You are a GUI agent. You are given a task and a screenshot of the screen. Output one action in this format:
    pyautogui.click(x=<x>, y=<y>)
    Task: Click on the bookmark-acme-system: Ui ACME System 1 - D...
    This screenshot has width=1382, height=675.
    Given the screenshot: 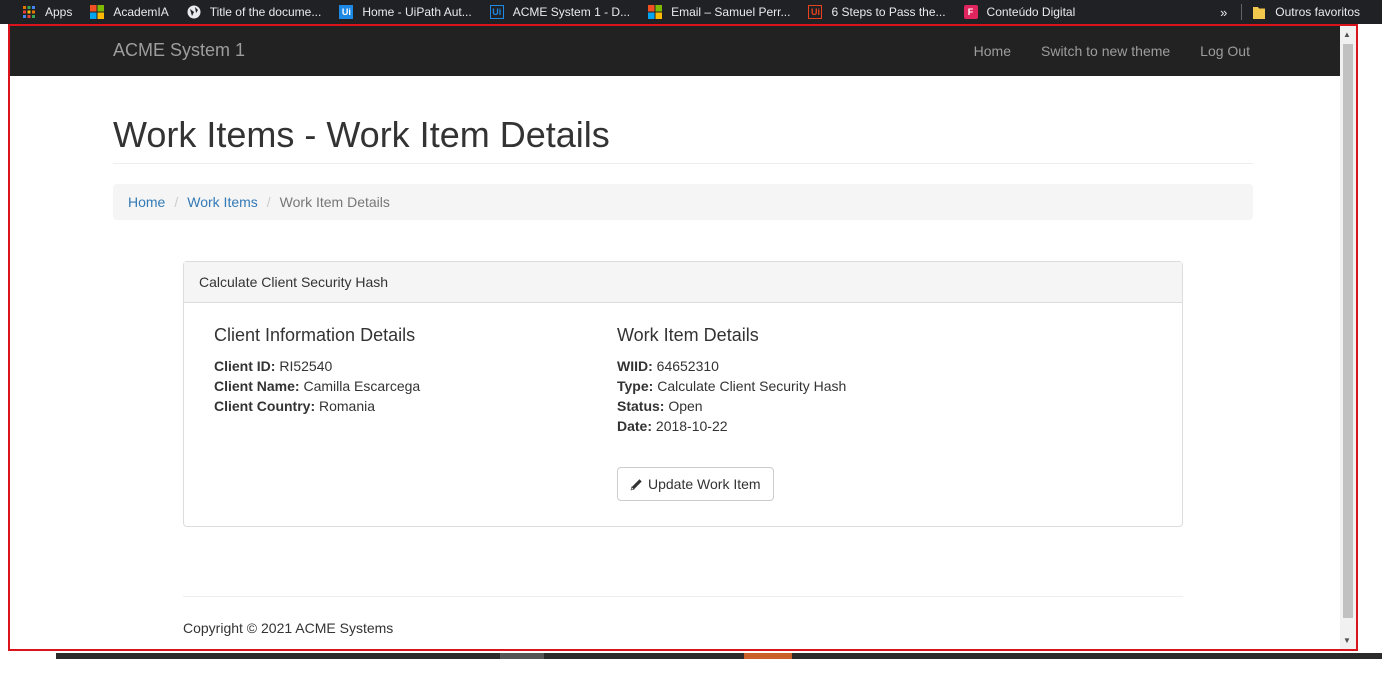 What is the action you would take?
    pyautogui.click(x=559, y=12)
    